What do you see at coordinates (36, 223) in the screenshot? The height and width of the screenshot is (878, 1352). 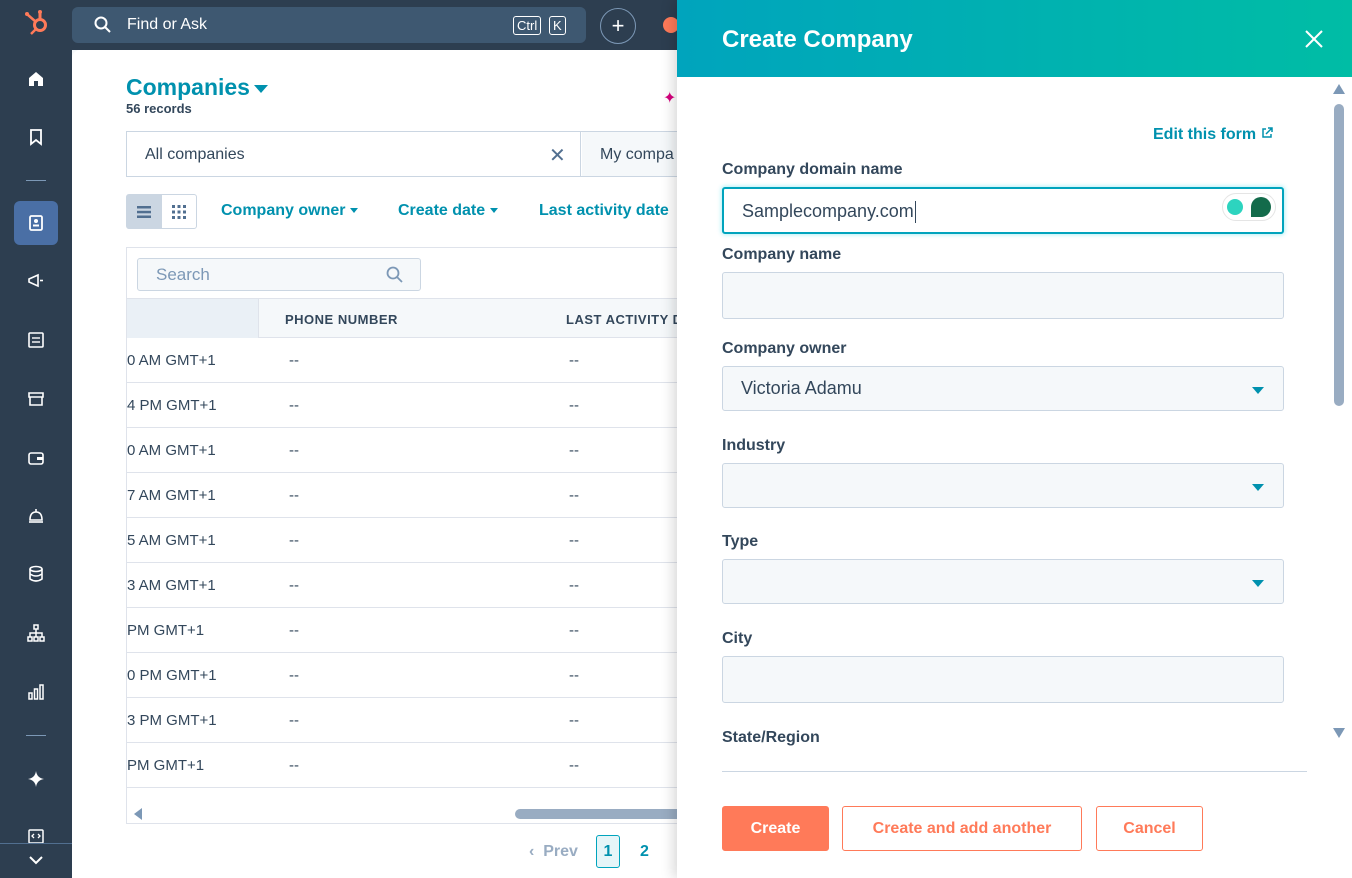 I see `contacts-icon` at bounding box center [36, 223].